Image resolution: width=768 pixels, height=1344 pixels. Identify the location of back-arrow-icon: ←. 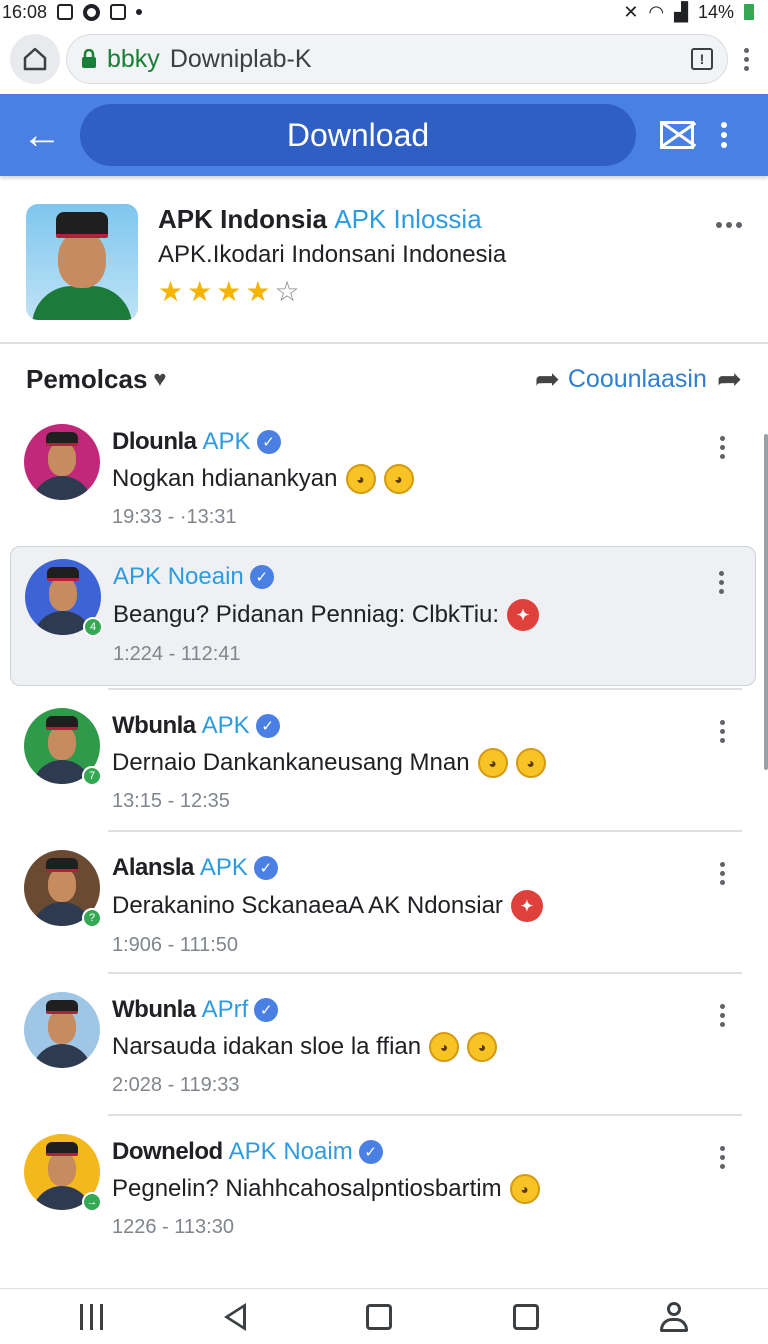
(42, 135).